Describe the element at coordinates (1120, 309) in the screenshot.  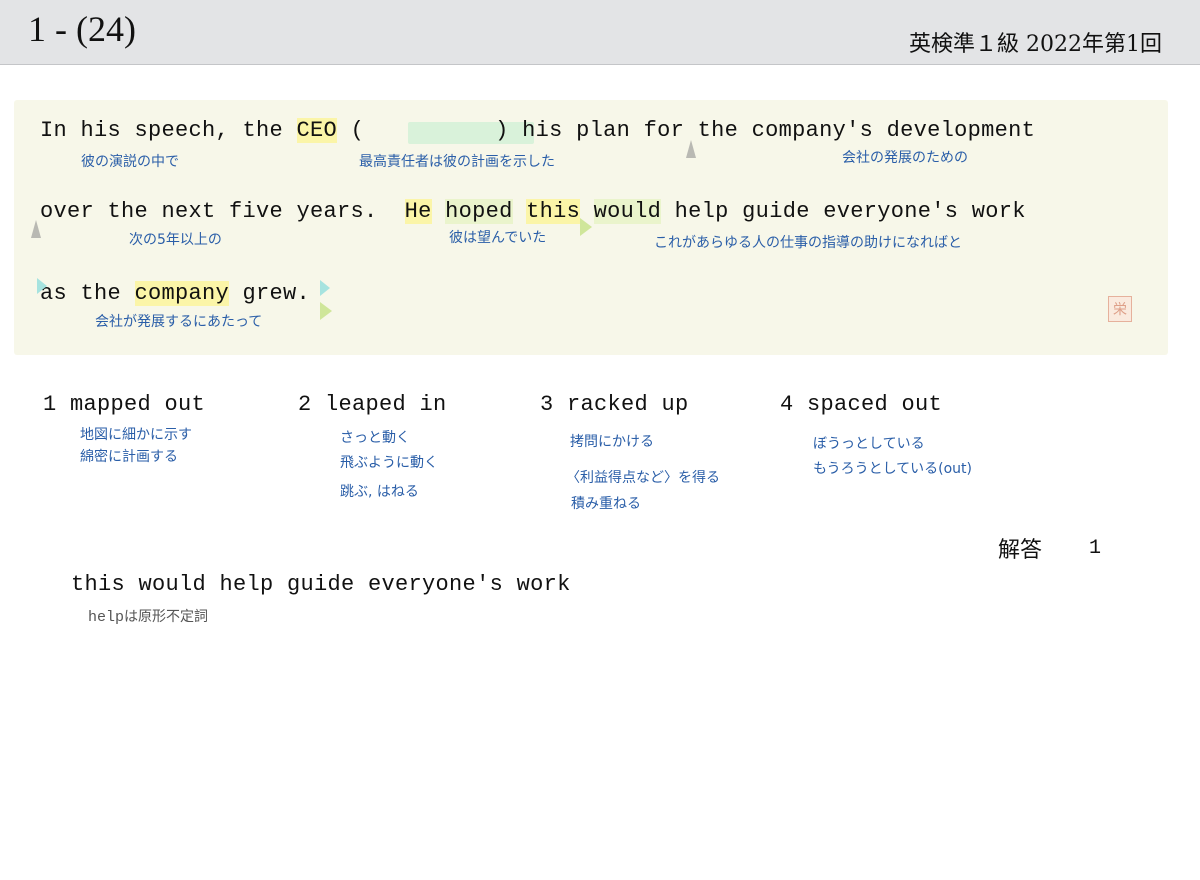
I see `seal-stamp-icon: 栄` at that location.